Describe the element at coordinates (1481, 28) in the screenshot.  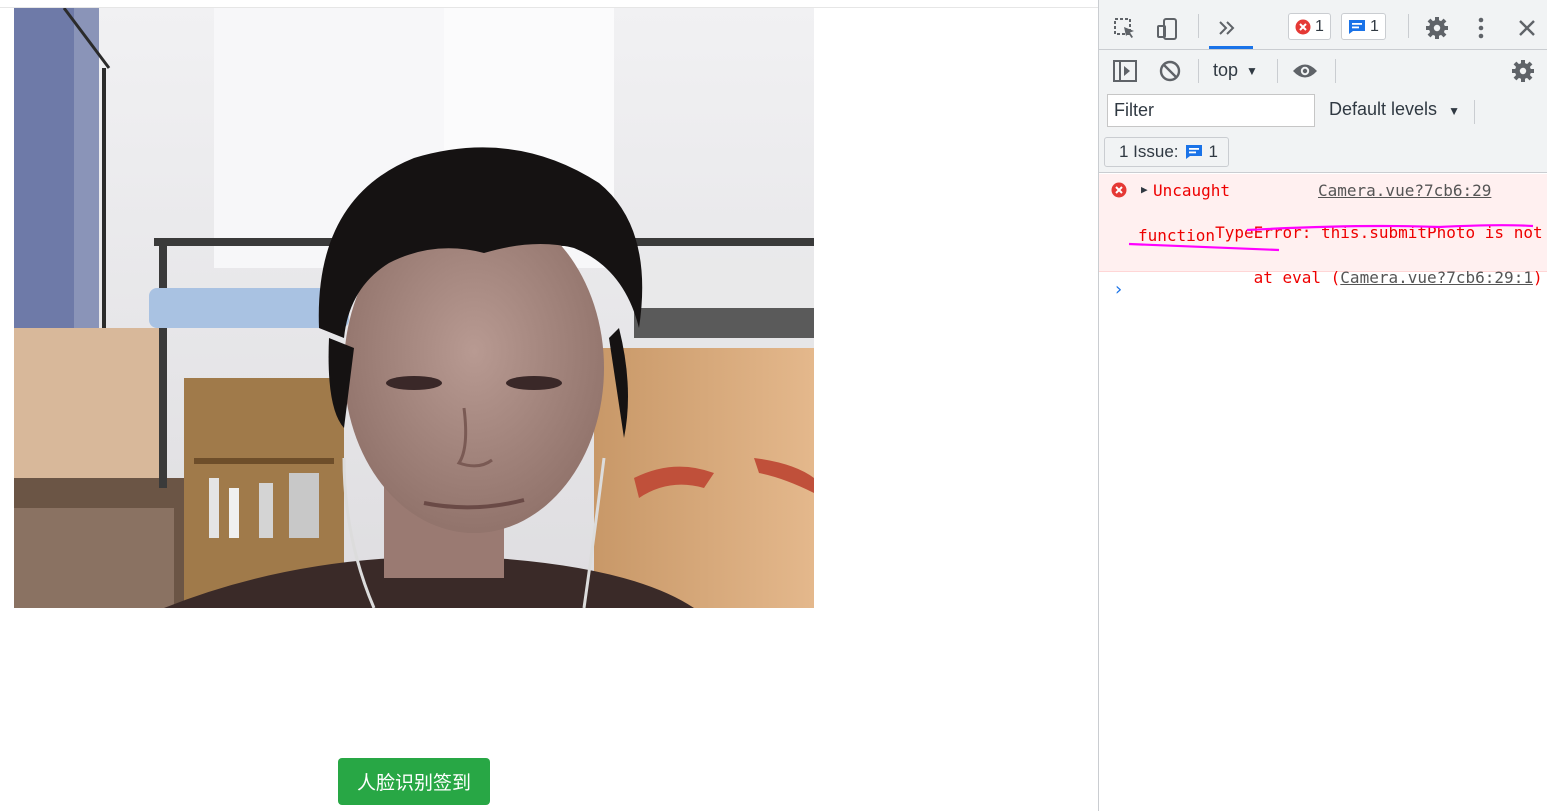
I see `kebab-menu-icon` at that location.